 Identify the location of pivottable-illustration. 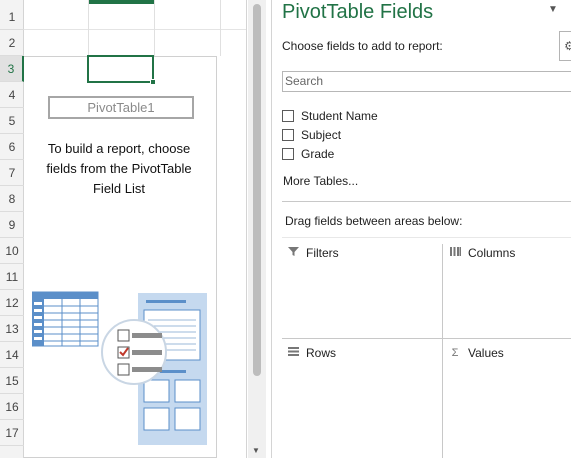
(119, 368).